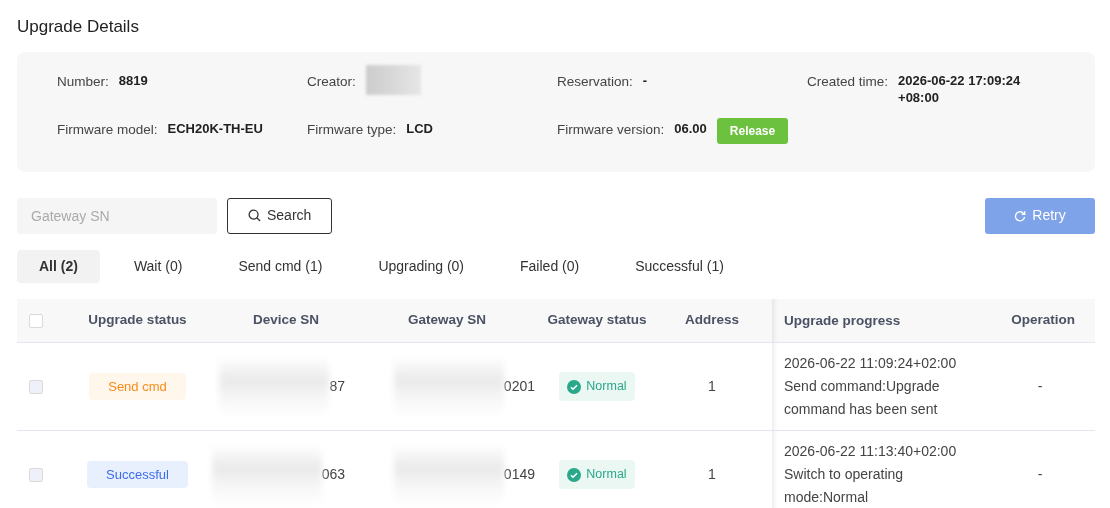 The height and width of the screenshot is (508, 1110). I want to click on refresh-icon, so click(1020, 215).